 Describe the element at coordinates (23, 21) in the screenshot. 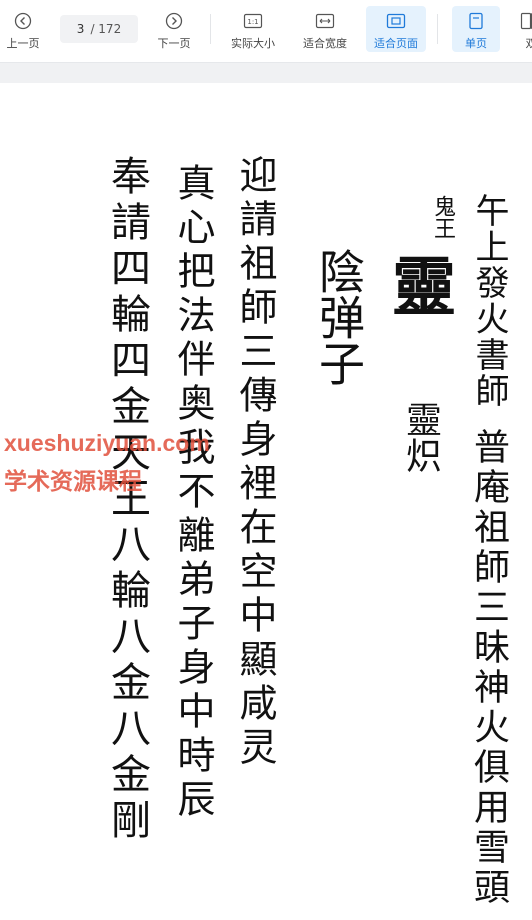

I see `chevron-left-icon` at that location.